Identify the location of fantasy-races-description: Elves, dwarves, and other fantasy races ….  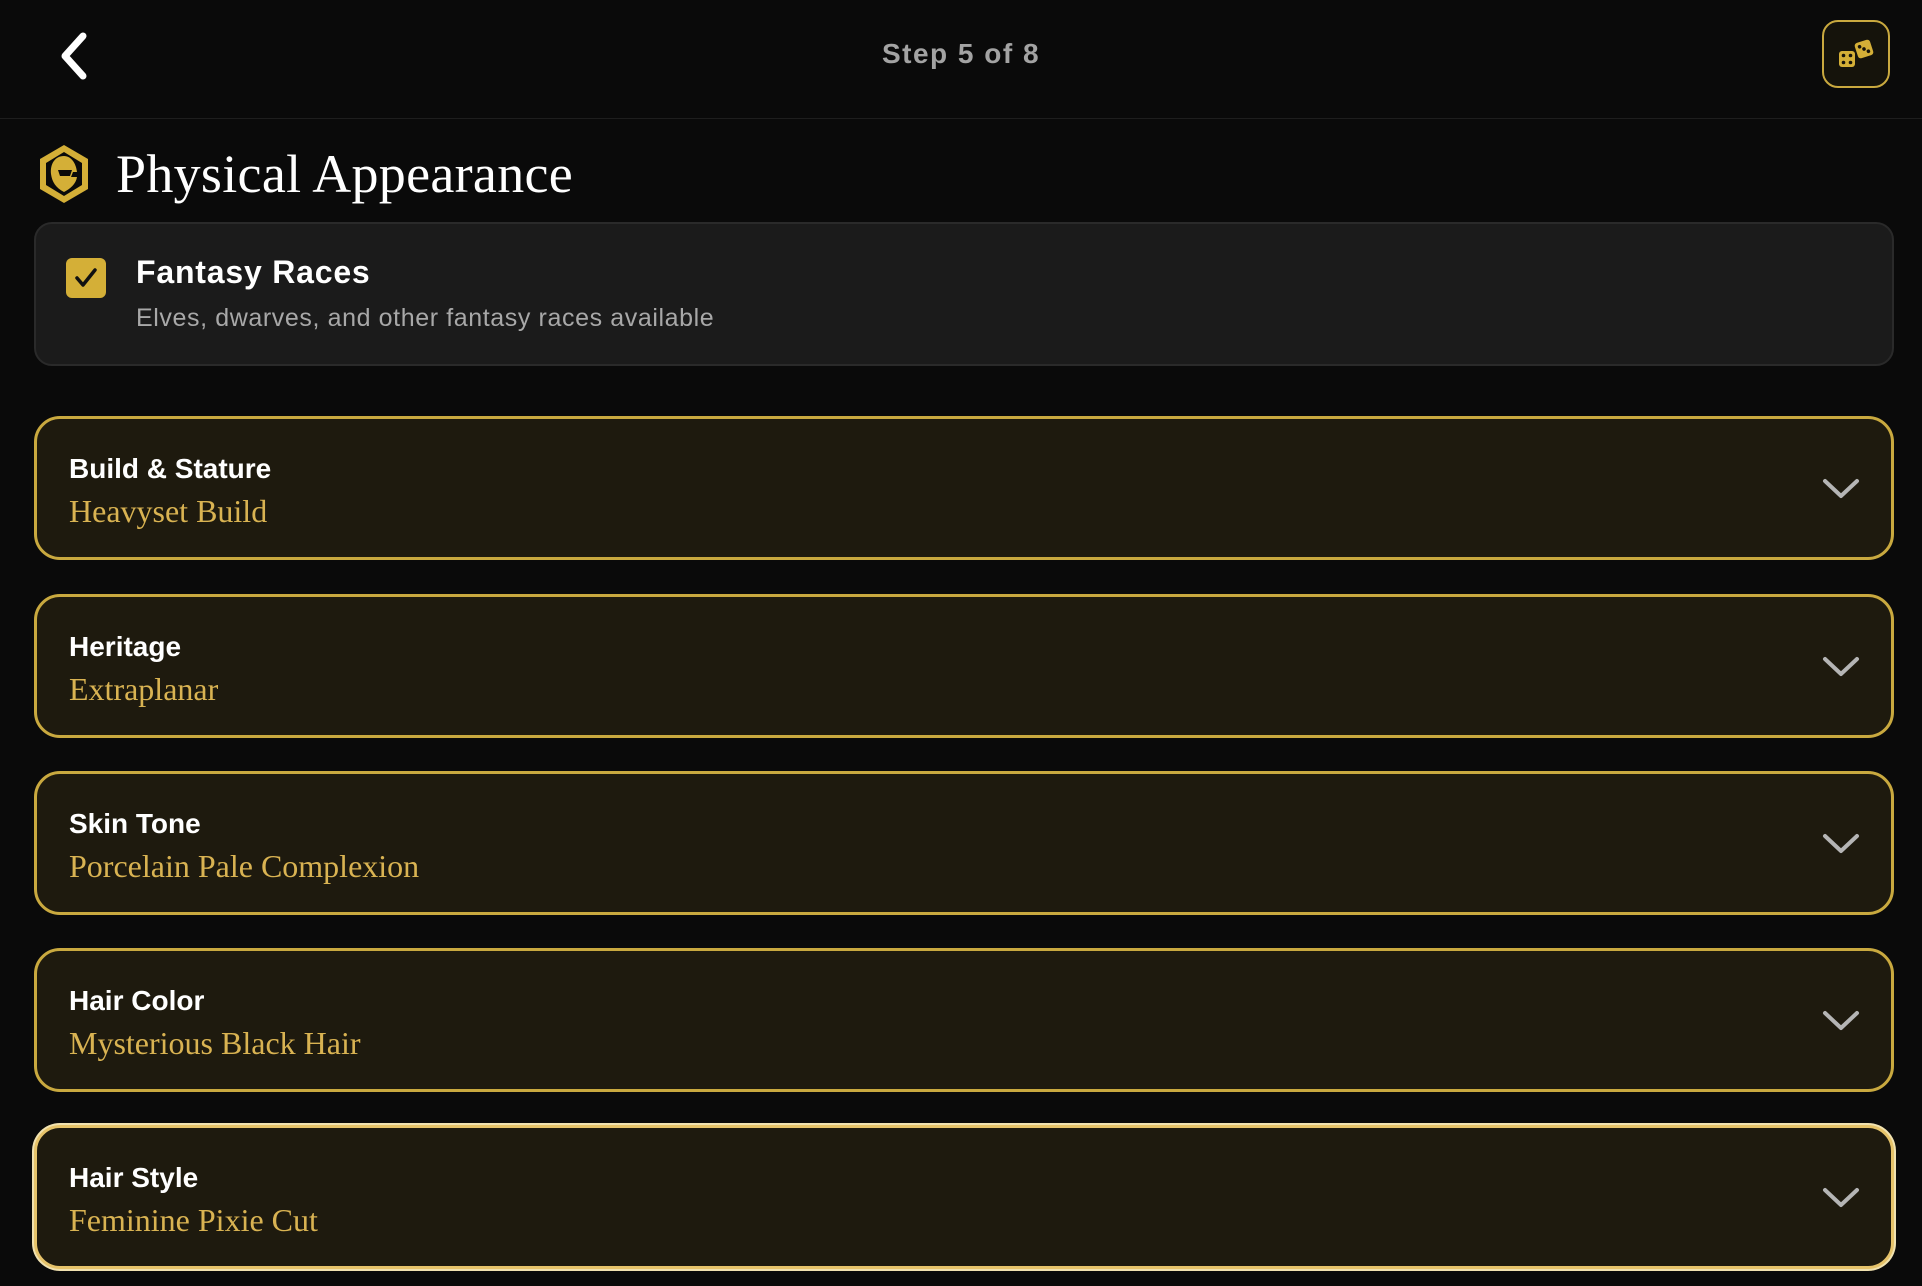
(425, 318).